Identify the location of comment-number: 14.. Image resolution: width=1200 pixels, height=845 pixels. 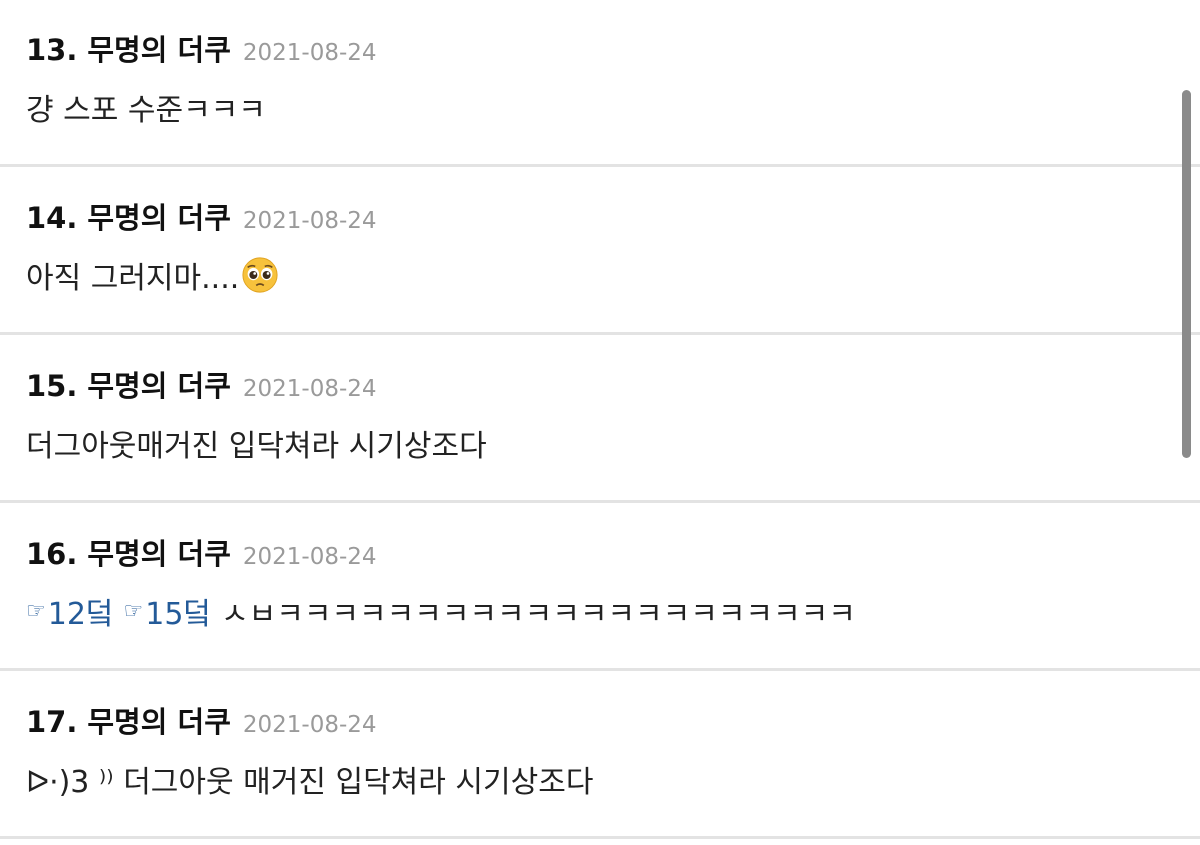
(52, 218).